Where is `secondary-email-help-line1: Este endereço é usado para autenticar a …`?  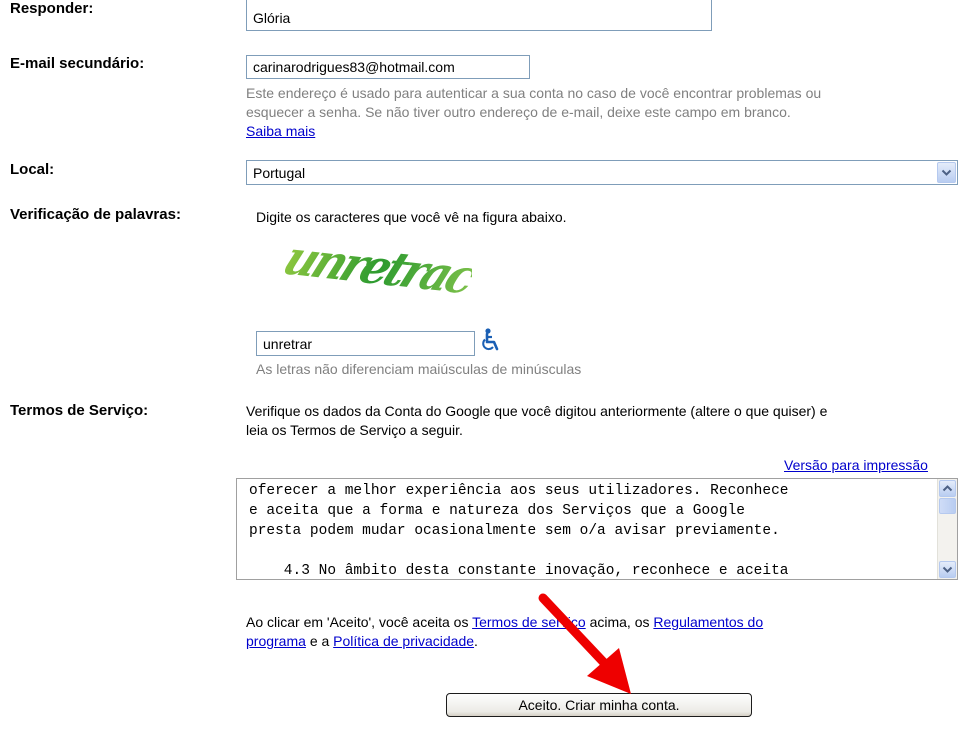
secondary-email-help-line1: Este endereço é usado para autenticar a … is located at coordinates (534, 93).